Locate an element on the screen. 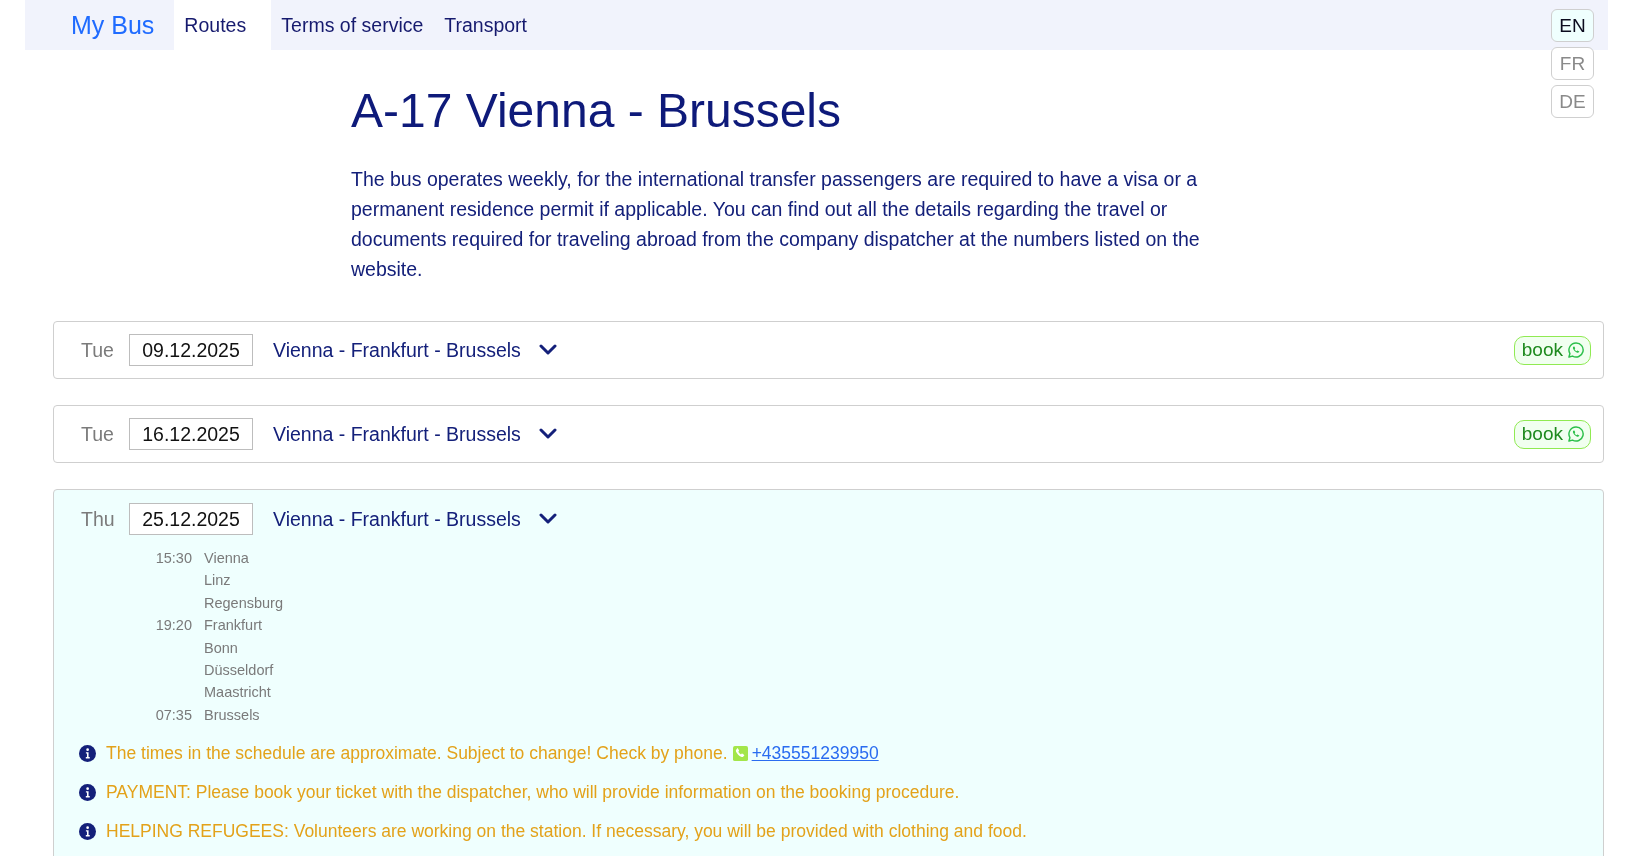 This screenshot has height=856, width=1633. date-field: 09.12.2025 is located at coordinates (191, 350).